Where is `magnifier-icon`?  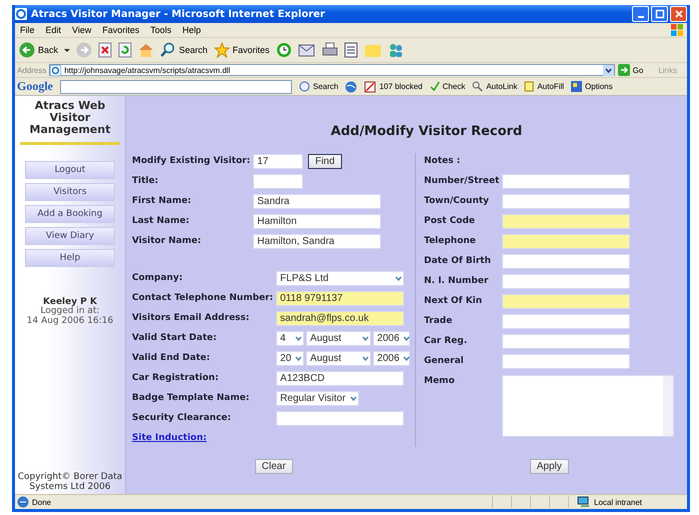
magnifier-icon is located at coordinates (478, 86).